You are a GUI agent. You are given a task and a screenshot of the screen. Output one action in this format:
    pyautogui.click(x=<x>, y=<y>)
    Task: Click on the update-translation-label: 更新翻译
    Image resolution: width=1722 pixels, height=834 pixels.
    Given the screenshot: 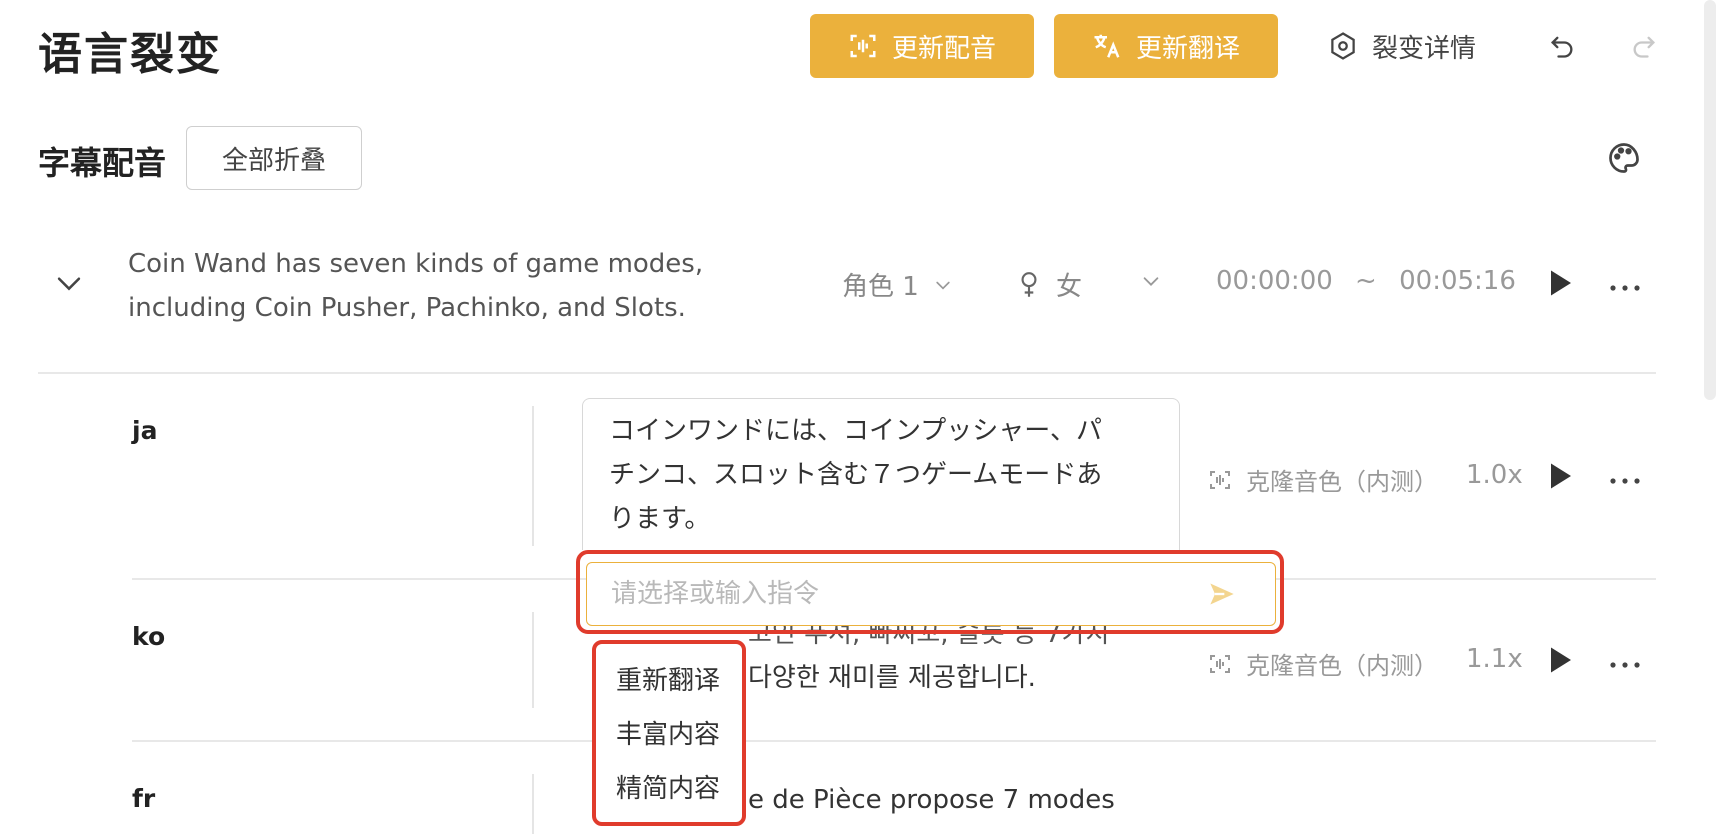 What is the action you would take?
    pyautogui.click(x=1187, y=48)
    